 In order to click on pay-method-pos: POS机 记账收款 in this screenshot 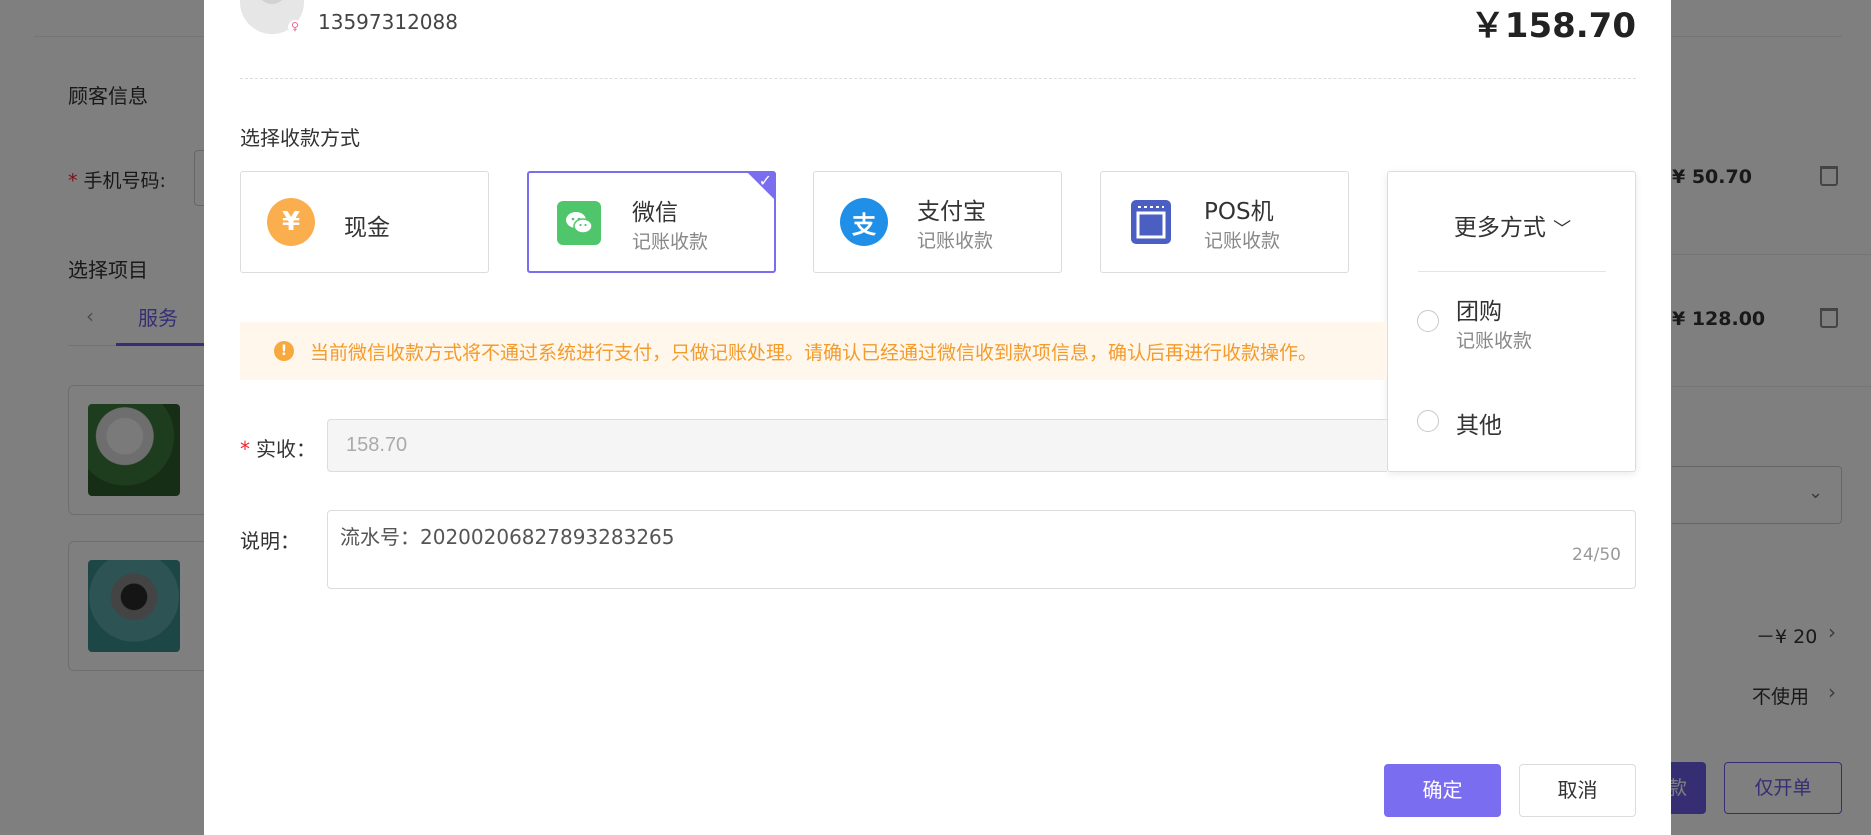, I will do `click(1224, 222)`.